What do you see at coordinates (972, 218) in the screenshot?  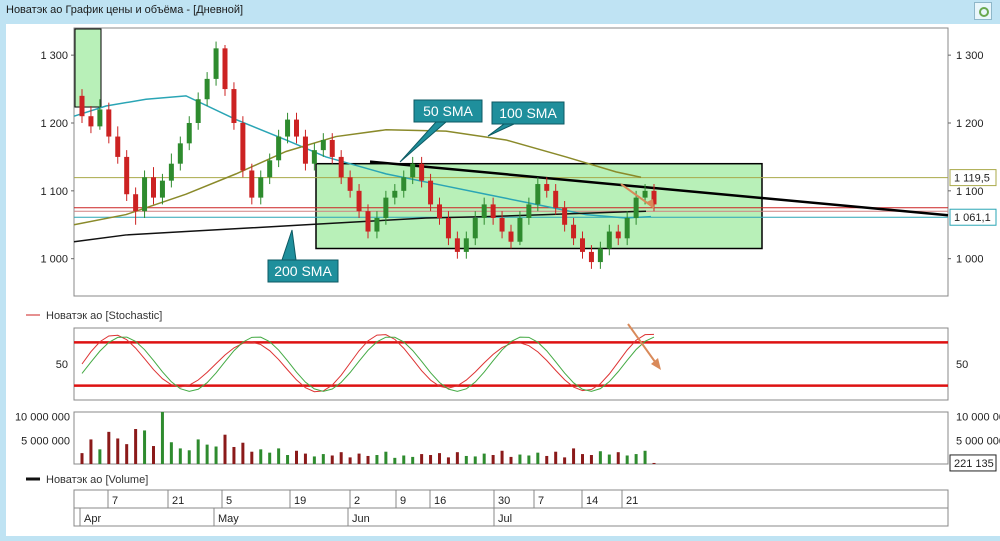 I see `price-label: 1 061,1` at bounding box center [972, 218].